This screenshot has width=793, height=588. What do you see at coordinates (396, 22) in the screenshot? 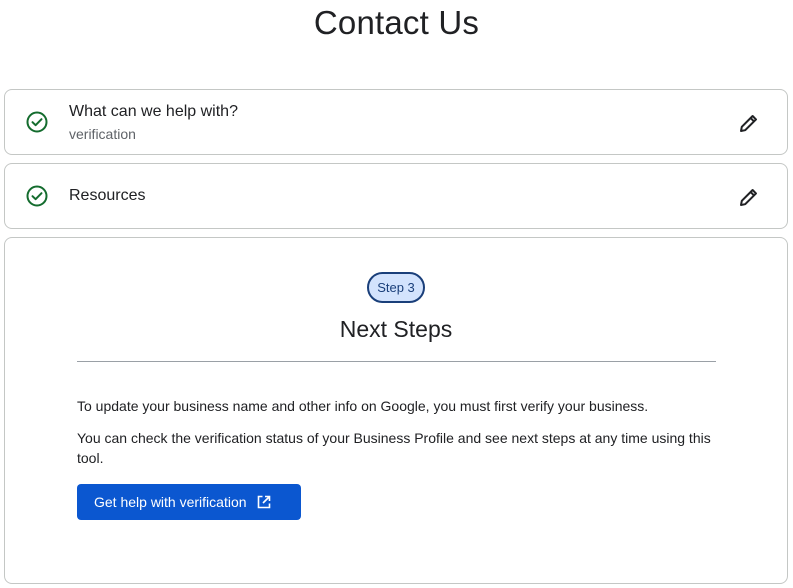
I see `page-title: Contact Us` at bounding box center [396, 22].